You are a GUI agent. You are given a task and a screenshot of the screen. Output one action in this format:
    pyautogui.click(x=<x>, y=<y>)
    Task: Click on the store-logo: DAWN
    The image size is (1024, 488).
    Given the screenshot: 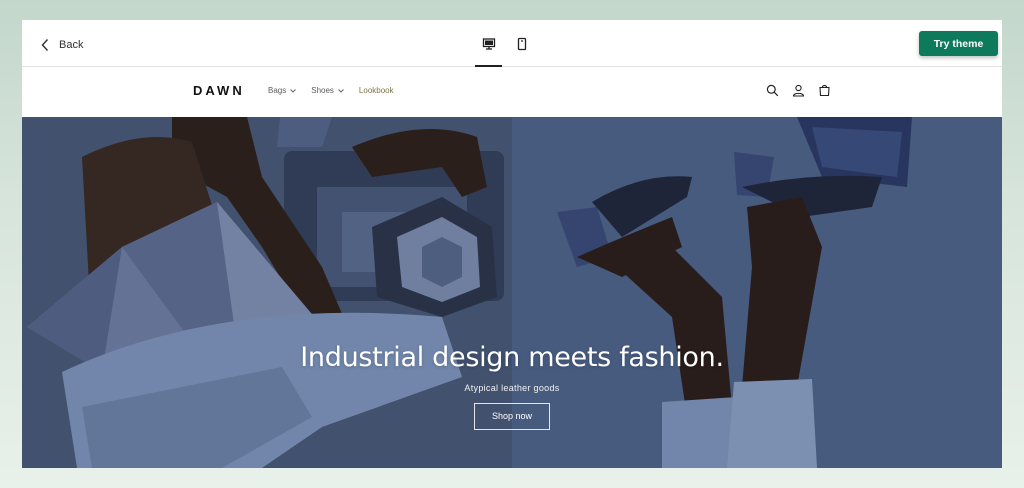 What is the action you would take?
    pyautogui.click(x=219, y=90)
    